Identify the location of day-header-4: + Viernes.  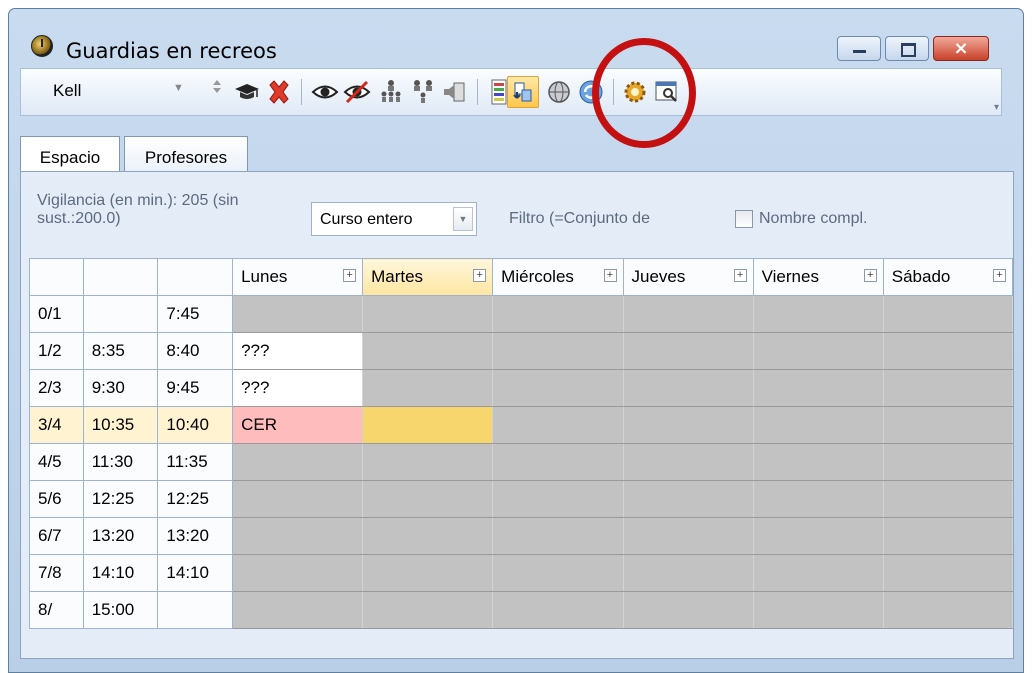
(818, 277).